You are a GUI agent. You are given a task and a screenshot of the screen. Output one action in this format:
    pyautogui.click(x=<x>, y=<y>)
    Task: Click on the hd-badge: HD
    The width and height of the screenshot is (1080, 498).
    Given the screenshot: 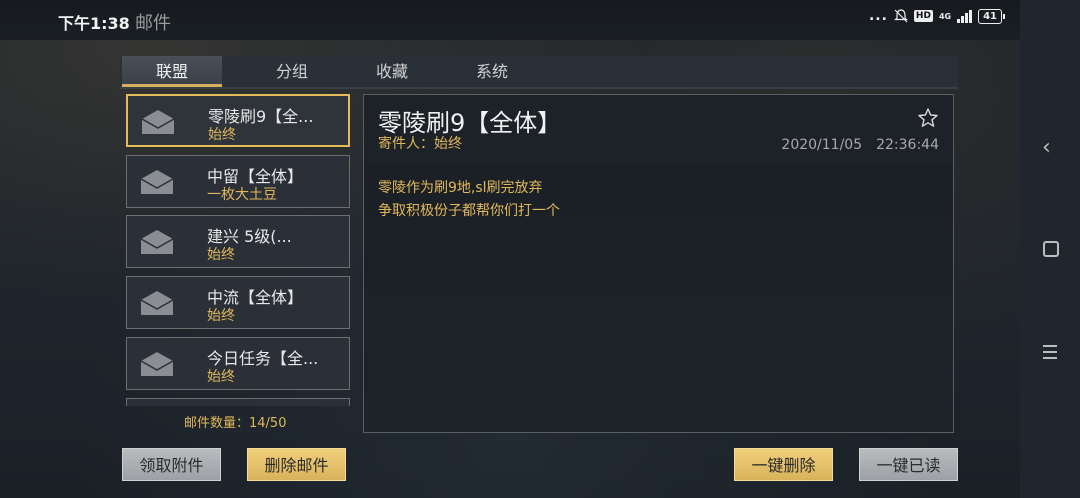 What is the action you would take?
    pyautogui.click(x=923, y=16)
    